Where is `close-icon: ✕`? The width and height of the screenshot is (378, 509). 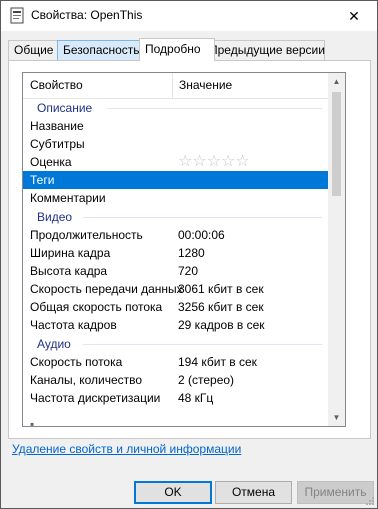 close-icon: ✕ is located at coordinates (354, 15).